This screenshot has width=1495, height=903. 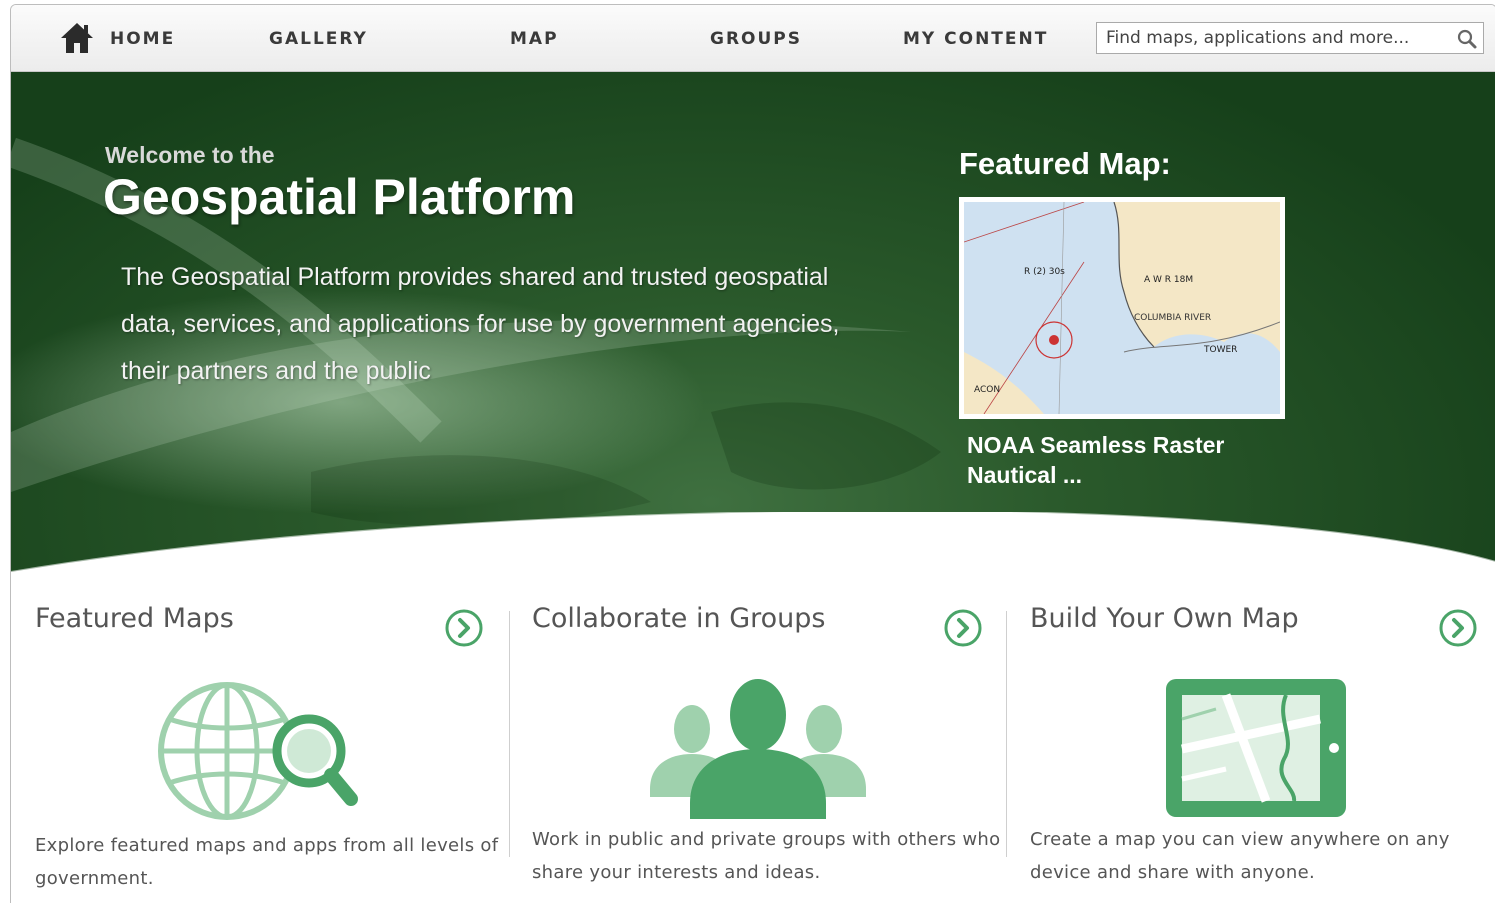 What do you see at coordinates (753, 552) in the screenshot?
I see `hero-bottom-curve` at bounding box center [753, 552].